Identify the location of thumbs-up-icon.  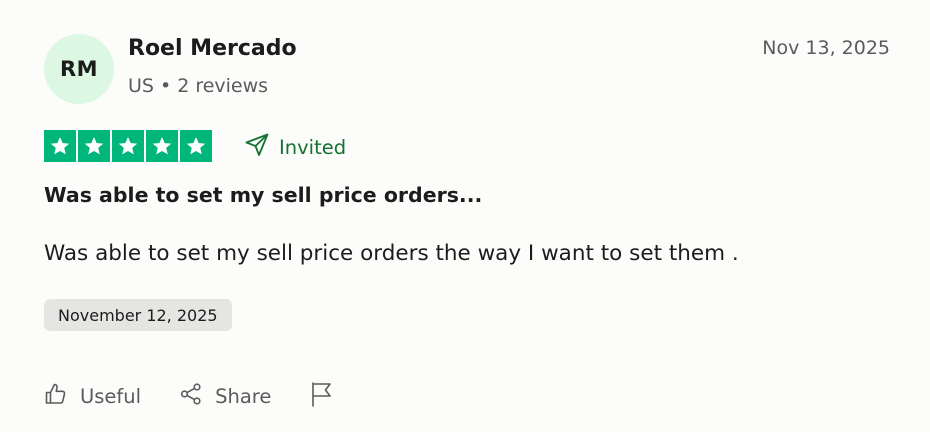
(56, 396).